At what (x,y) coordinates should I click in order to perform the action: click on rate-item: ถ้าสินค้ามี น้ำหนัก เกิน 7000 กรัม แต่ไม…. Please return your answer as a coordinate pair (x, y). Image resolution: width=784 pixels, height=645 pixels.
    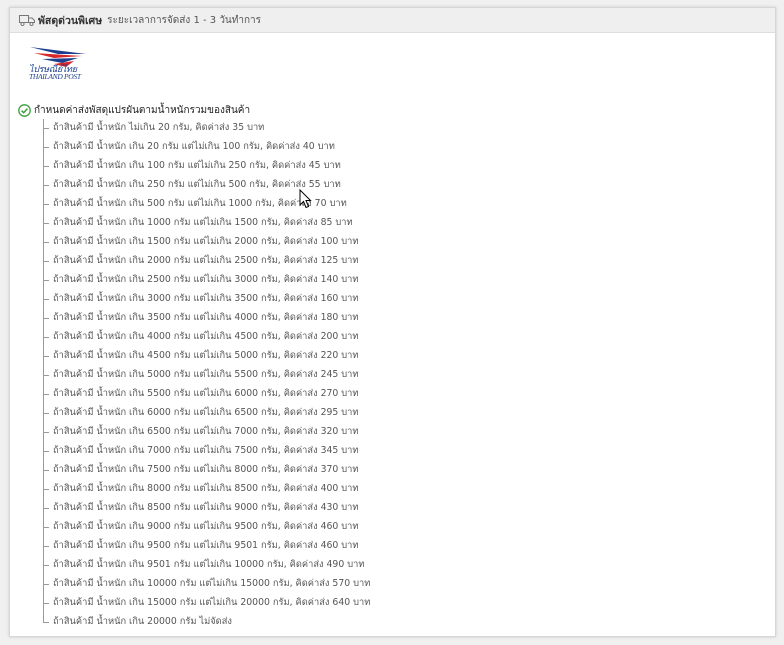
    Looking at the image, I should click on (206, 451).